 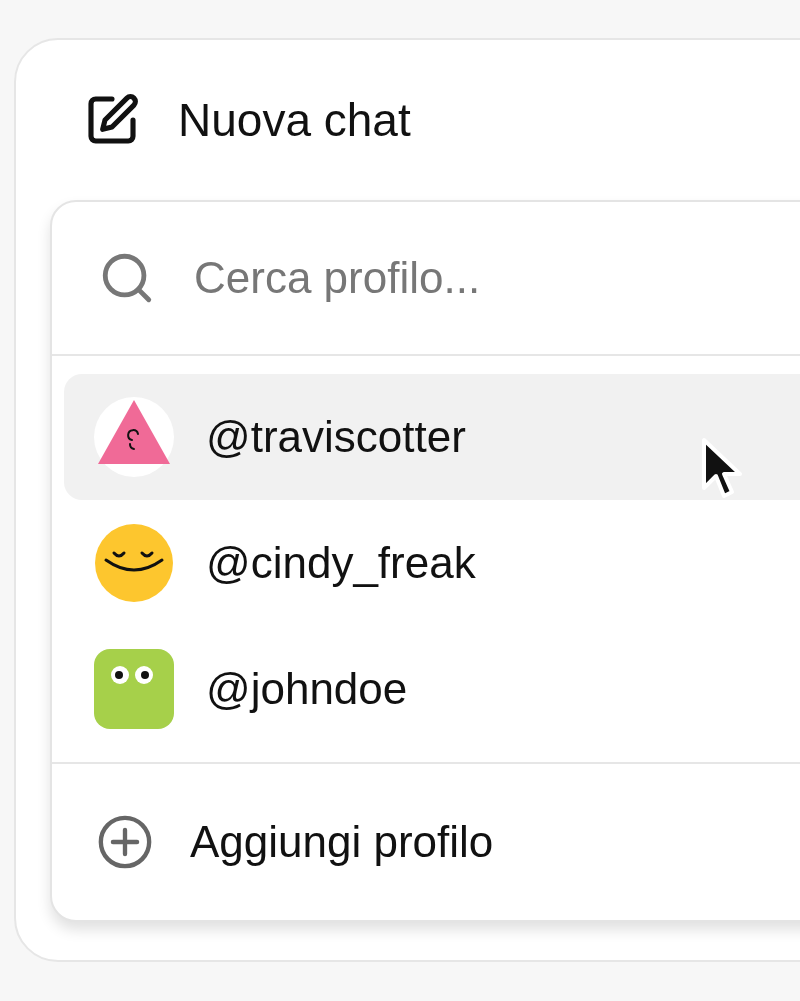 I want to click on panel-title: Nuova chat, so click(x=294, y=120).